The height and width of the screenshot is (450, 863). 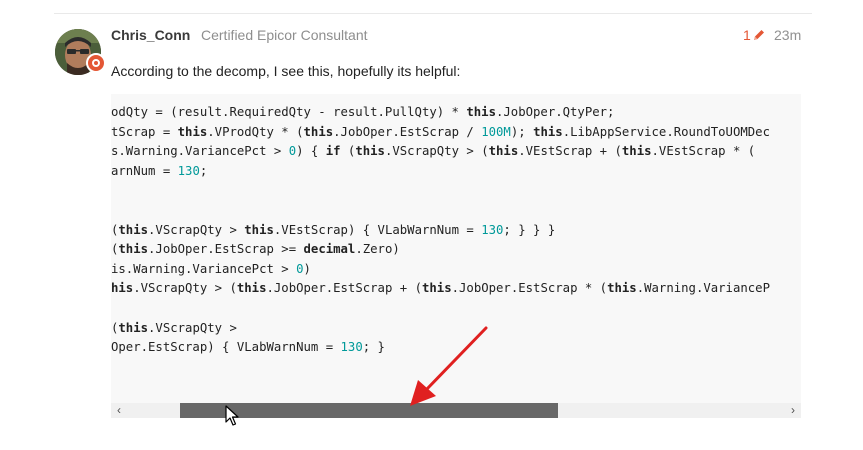 What do you see at coordinates (284, 35) in the screenshot?
I see `user-title: Certified Epicor Consultant` at bounding box center [284, 35].